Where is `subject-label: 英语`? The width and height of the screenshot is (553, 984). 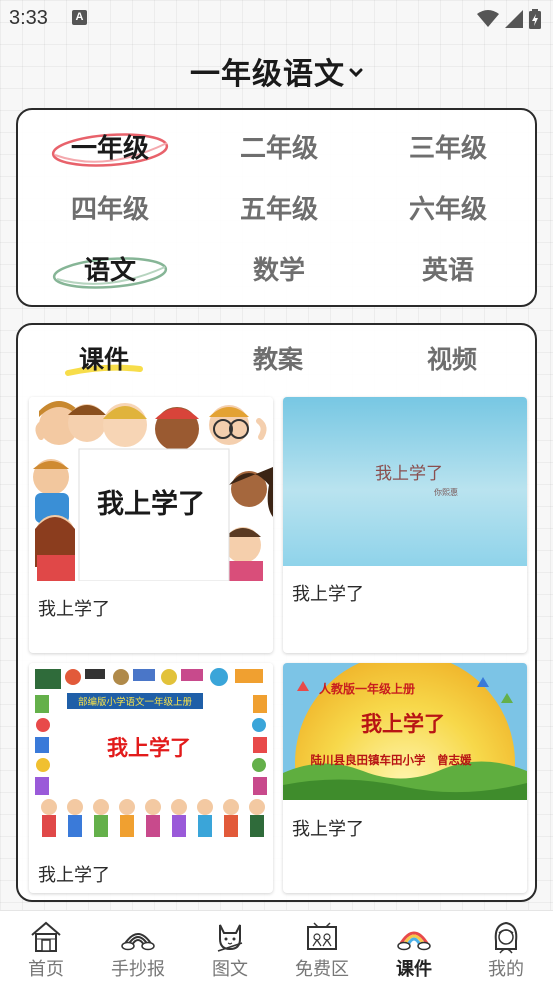
subject-label: 英语 is located at coordinates (447, 271).